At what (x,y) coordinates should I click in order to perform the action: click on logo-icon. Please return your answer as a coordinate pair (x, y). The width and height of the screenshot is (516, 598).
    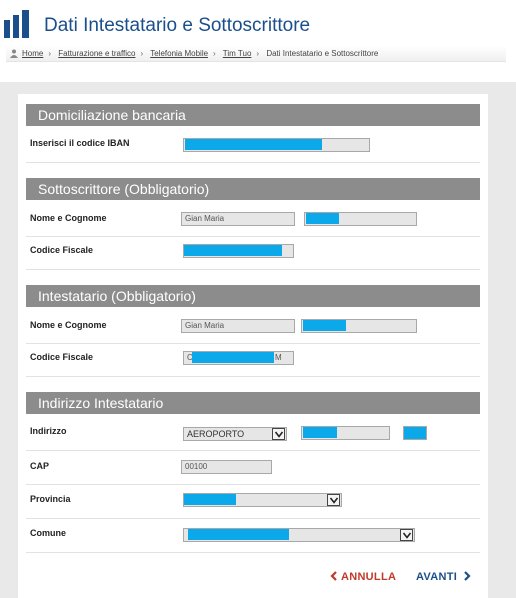
    Looking at the image, I should click on (18, 24).